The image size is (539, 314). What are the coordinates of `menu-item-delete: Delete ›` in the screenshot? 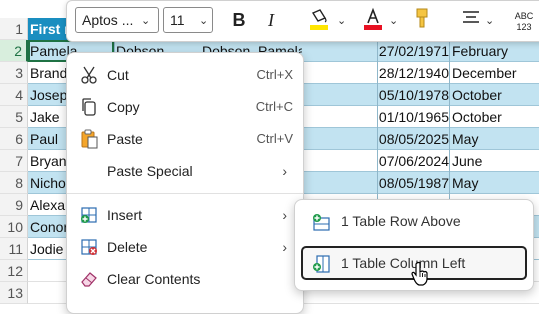 It's located at (185, 247).